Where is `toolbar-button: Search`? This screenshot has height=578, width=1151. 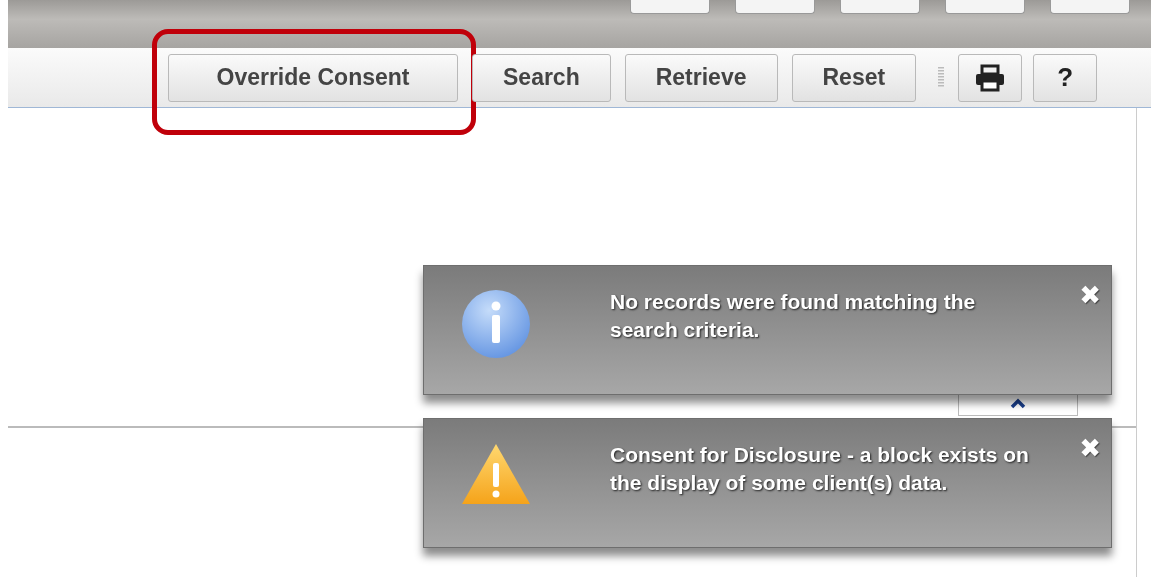 toolbar-button: Search is located at coordinates (541, 77).